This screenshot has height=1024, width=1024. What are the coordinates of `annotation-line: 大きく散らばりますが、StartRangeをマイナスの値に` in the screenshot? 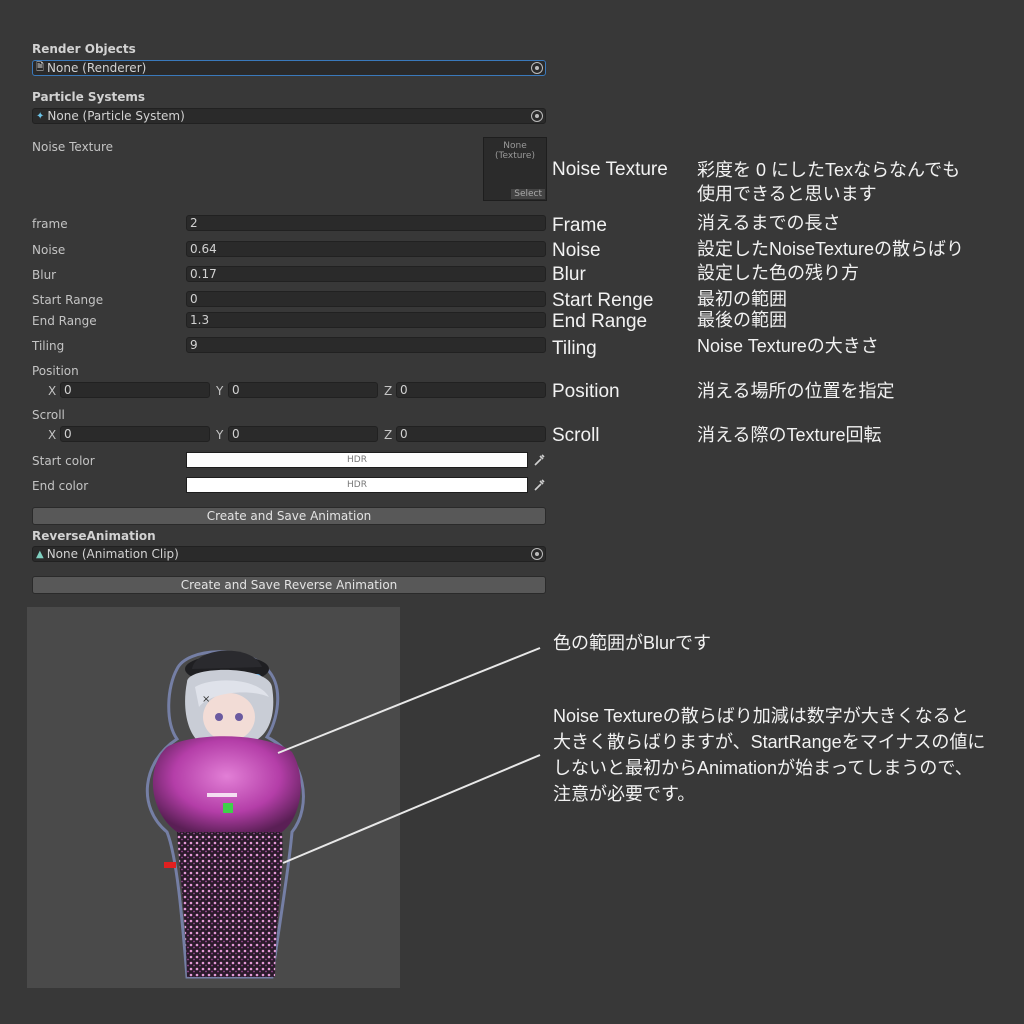 It's located at (769, 742).